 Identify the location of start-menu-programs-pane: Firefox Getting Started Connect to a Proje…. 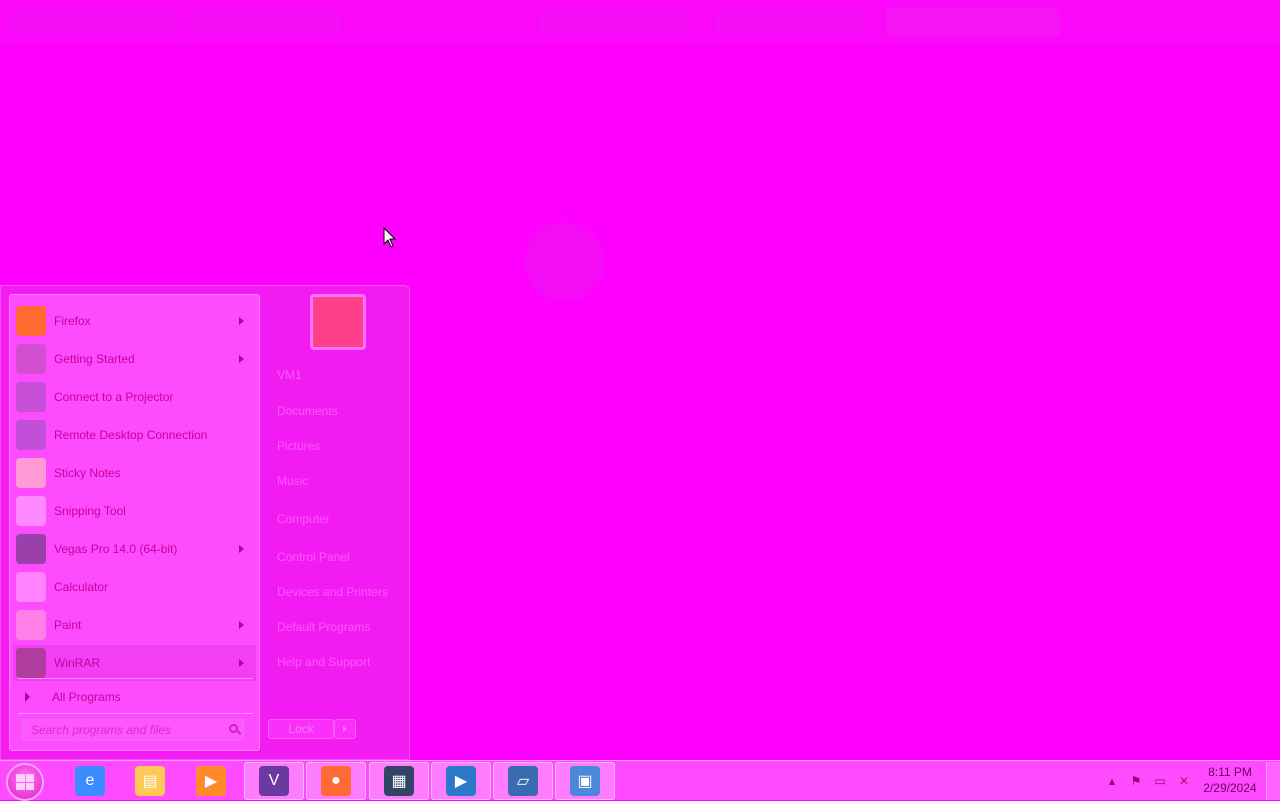
(134, 522).